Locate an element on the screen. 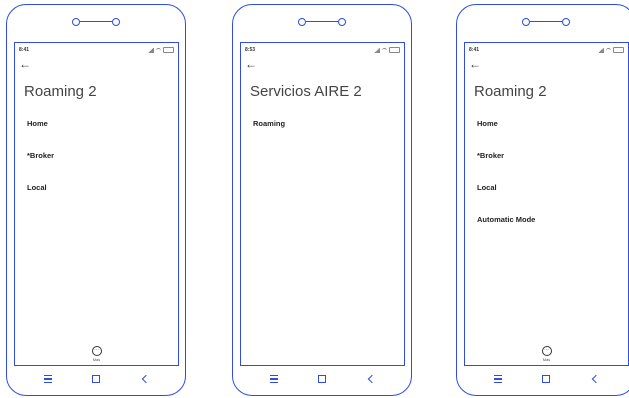  menu-list: Roaming is located at coordinates (325, 132).